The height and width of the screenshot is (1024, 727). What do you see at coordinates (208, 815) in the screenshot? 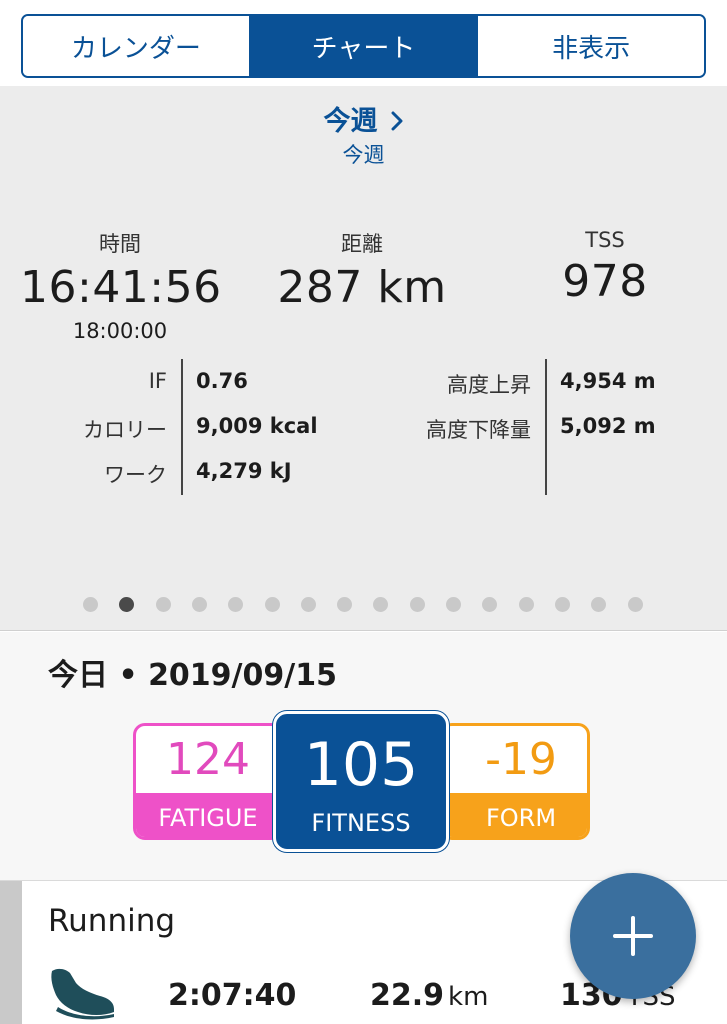
I see `fatigue-label: FATIGUE` at bounding box center [208, 815].